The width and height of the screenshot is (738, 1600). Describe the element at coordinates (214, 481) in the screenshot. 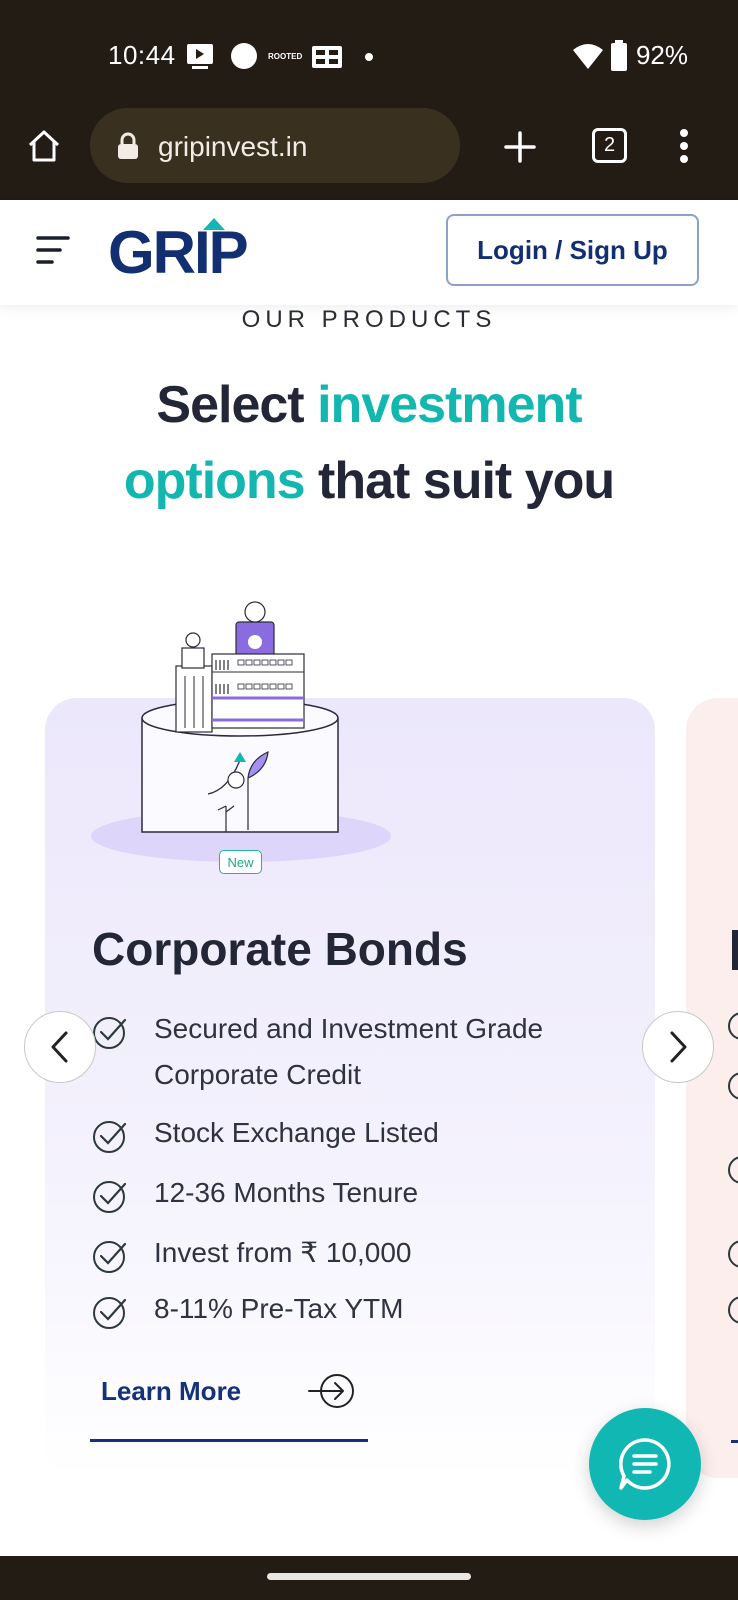

I see `headline-accent-2: options` at that location.